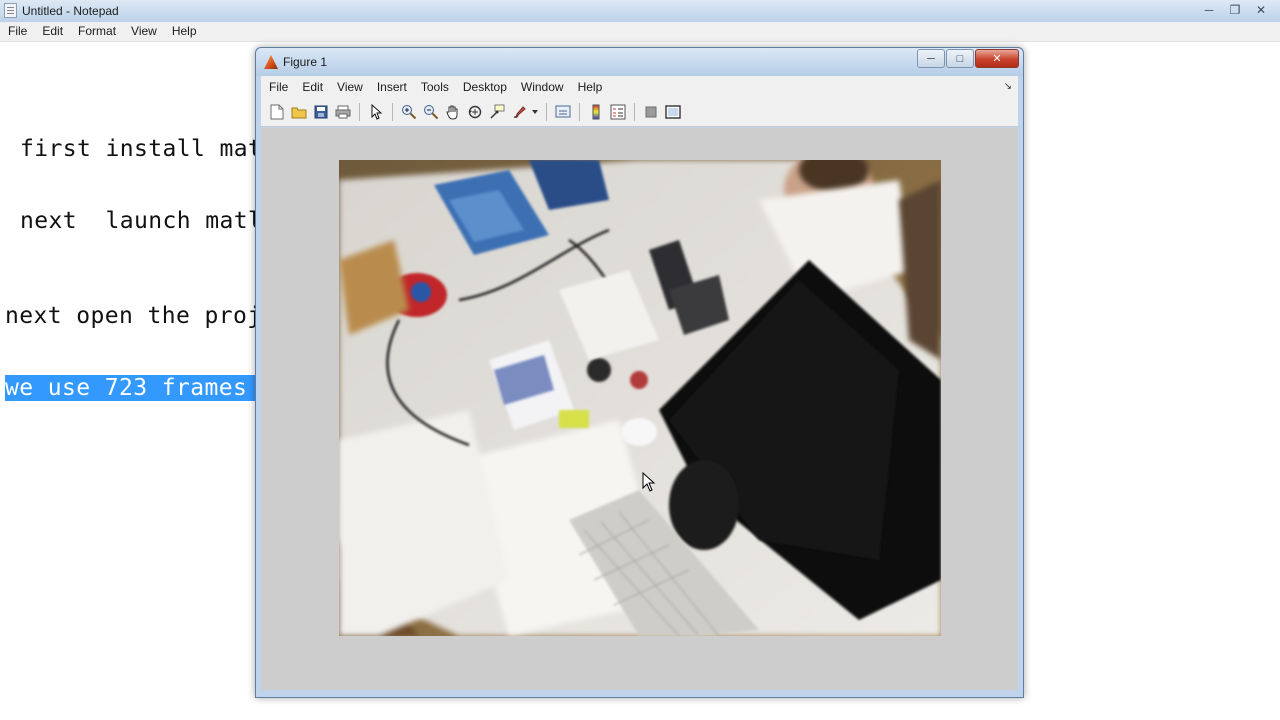 Image resolution: width=1280 pixels, height=720 pixels. Describe the element at coordinates (277, 87) in the screenshot. I see `figure-menu-file: File` at that location.